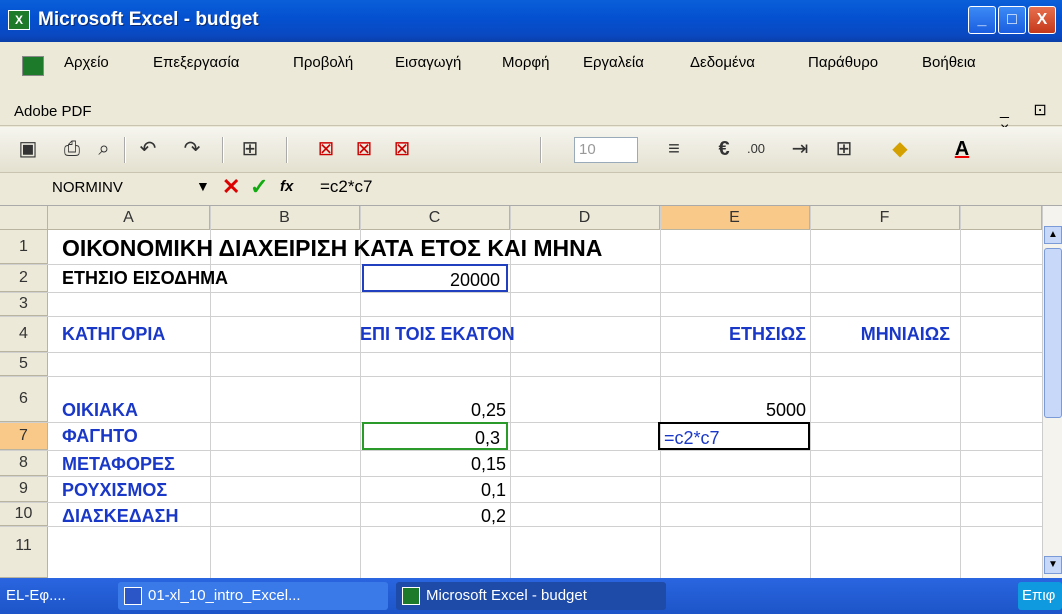 This screenshot has width=1062, height=614. Describe the element at coordinates (286, 186) in the screenshot. I see `insert-function-icon: fx` at that location.